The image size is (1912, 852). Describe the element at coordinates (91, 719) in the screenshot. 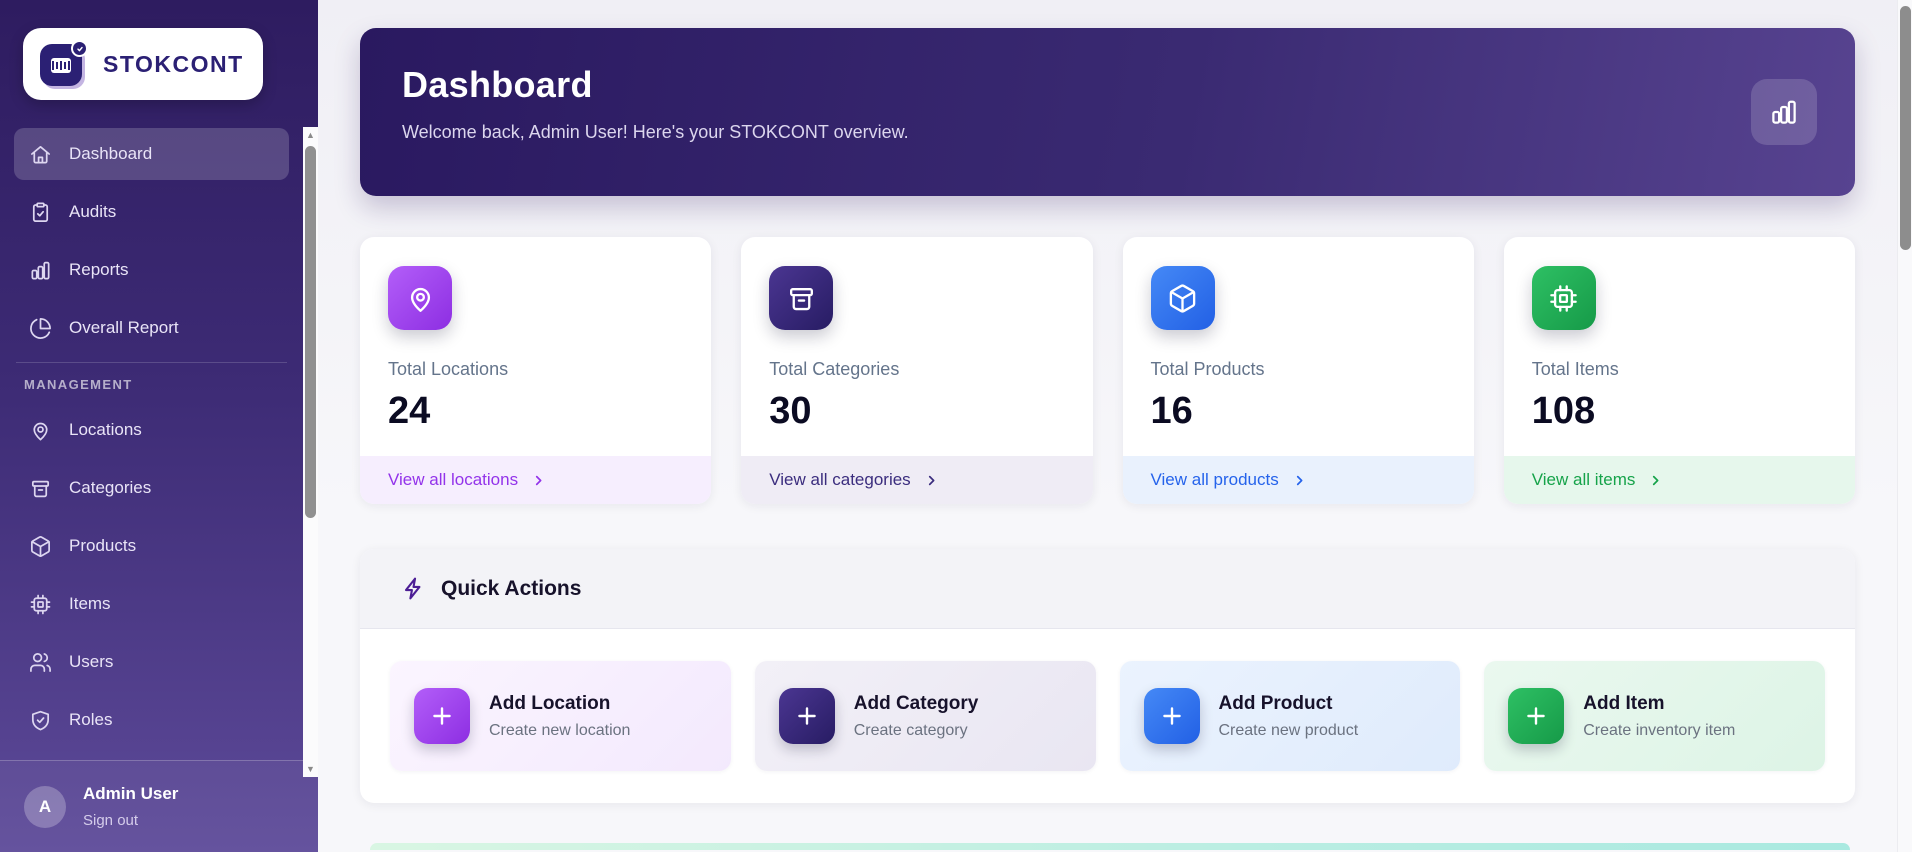

I see `sidebar-item-label: Roles` at that location.